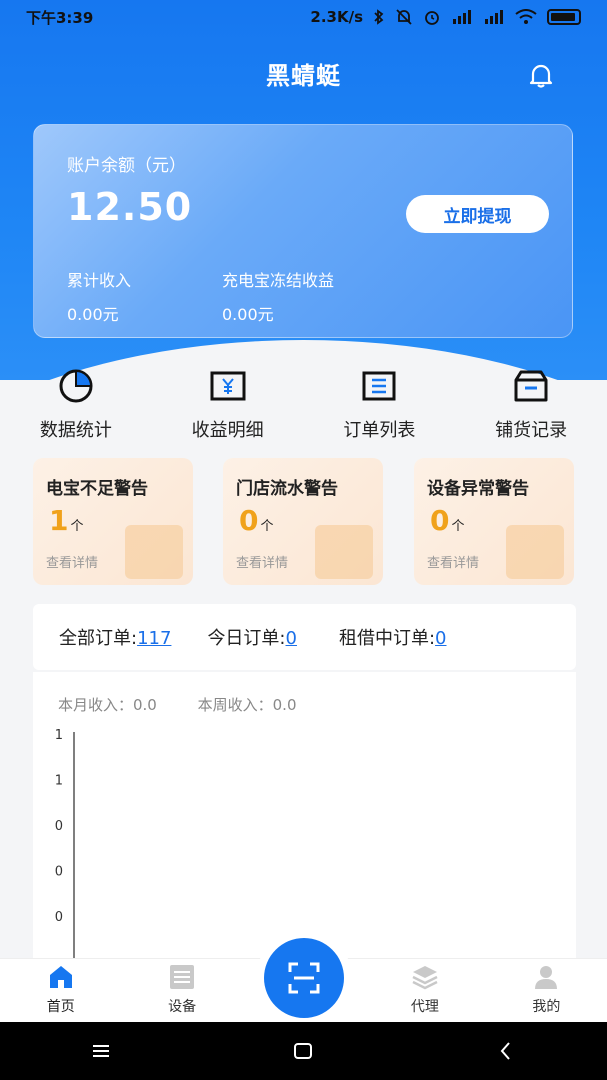 This screenshot has width=607, height=1080. Describe the element at coordinates (379, 17) in the screenshot. I see `bluetooth-icon` at that location.